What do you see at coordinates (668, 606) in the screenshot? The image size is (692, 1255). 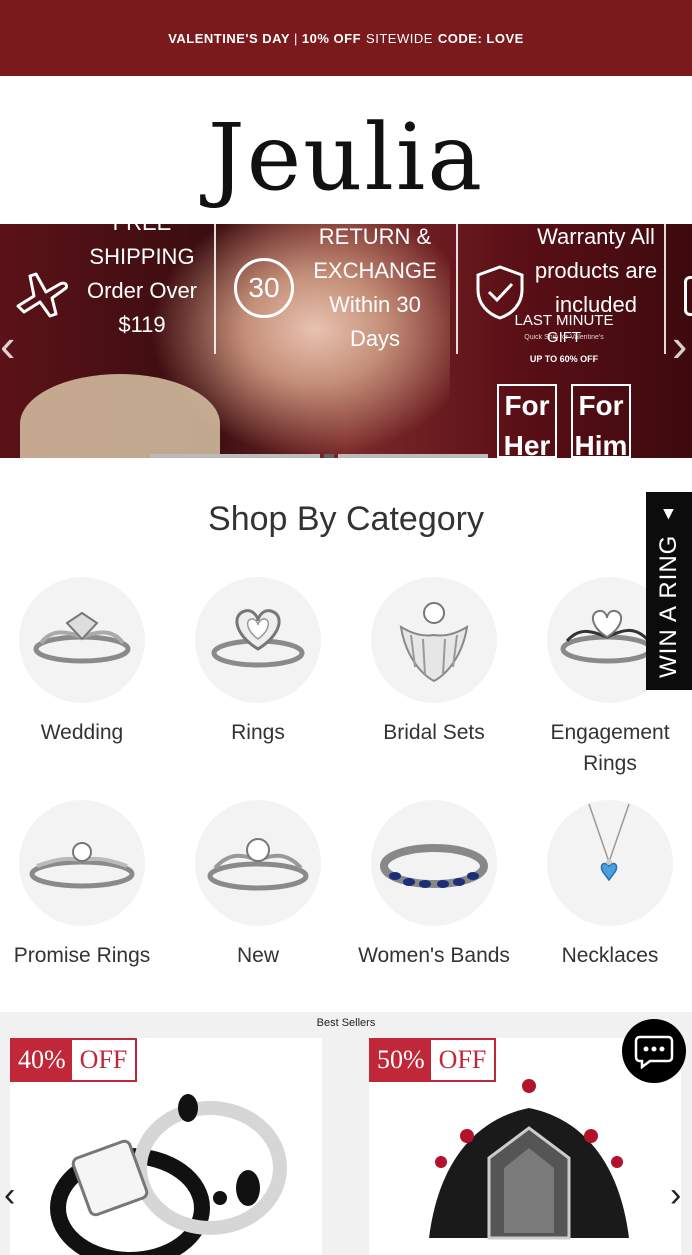 I see `win-a-ring-label: WIN A RING` at bounding box center [668, 606].